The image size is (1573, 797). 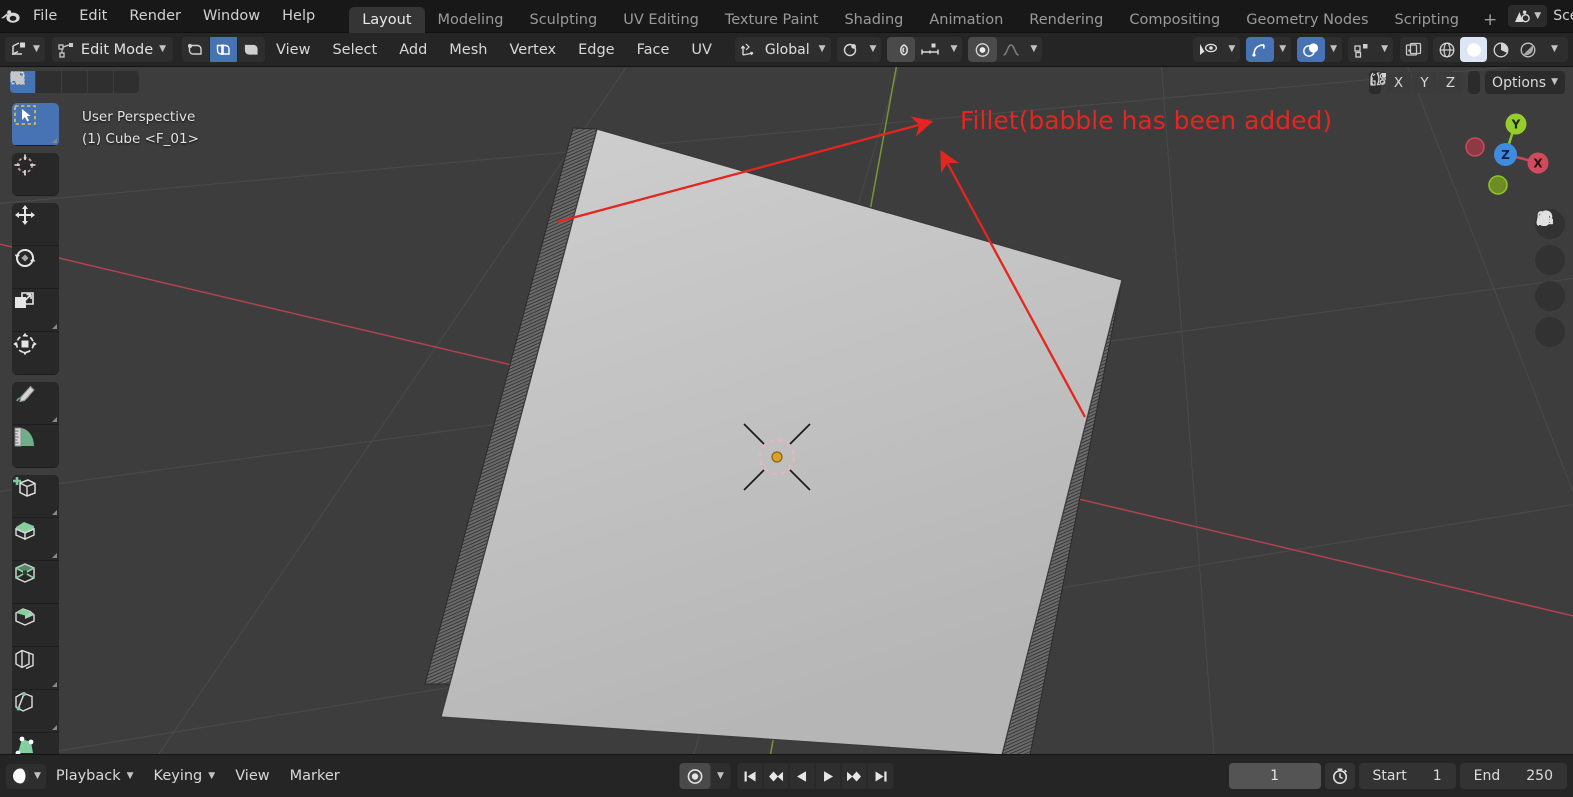 What do you see at coordinates (777, 776) in the screenshot?
I see `prev-keyframe-button` at bounding box center [777, 776].